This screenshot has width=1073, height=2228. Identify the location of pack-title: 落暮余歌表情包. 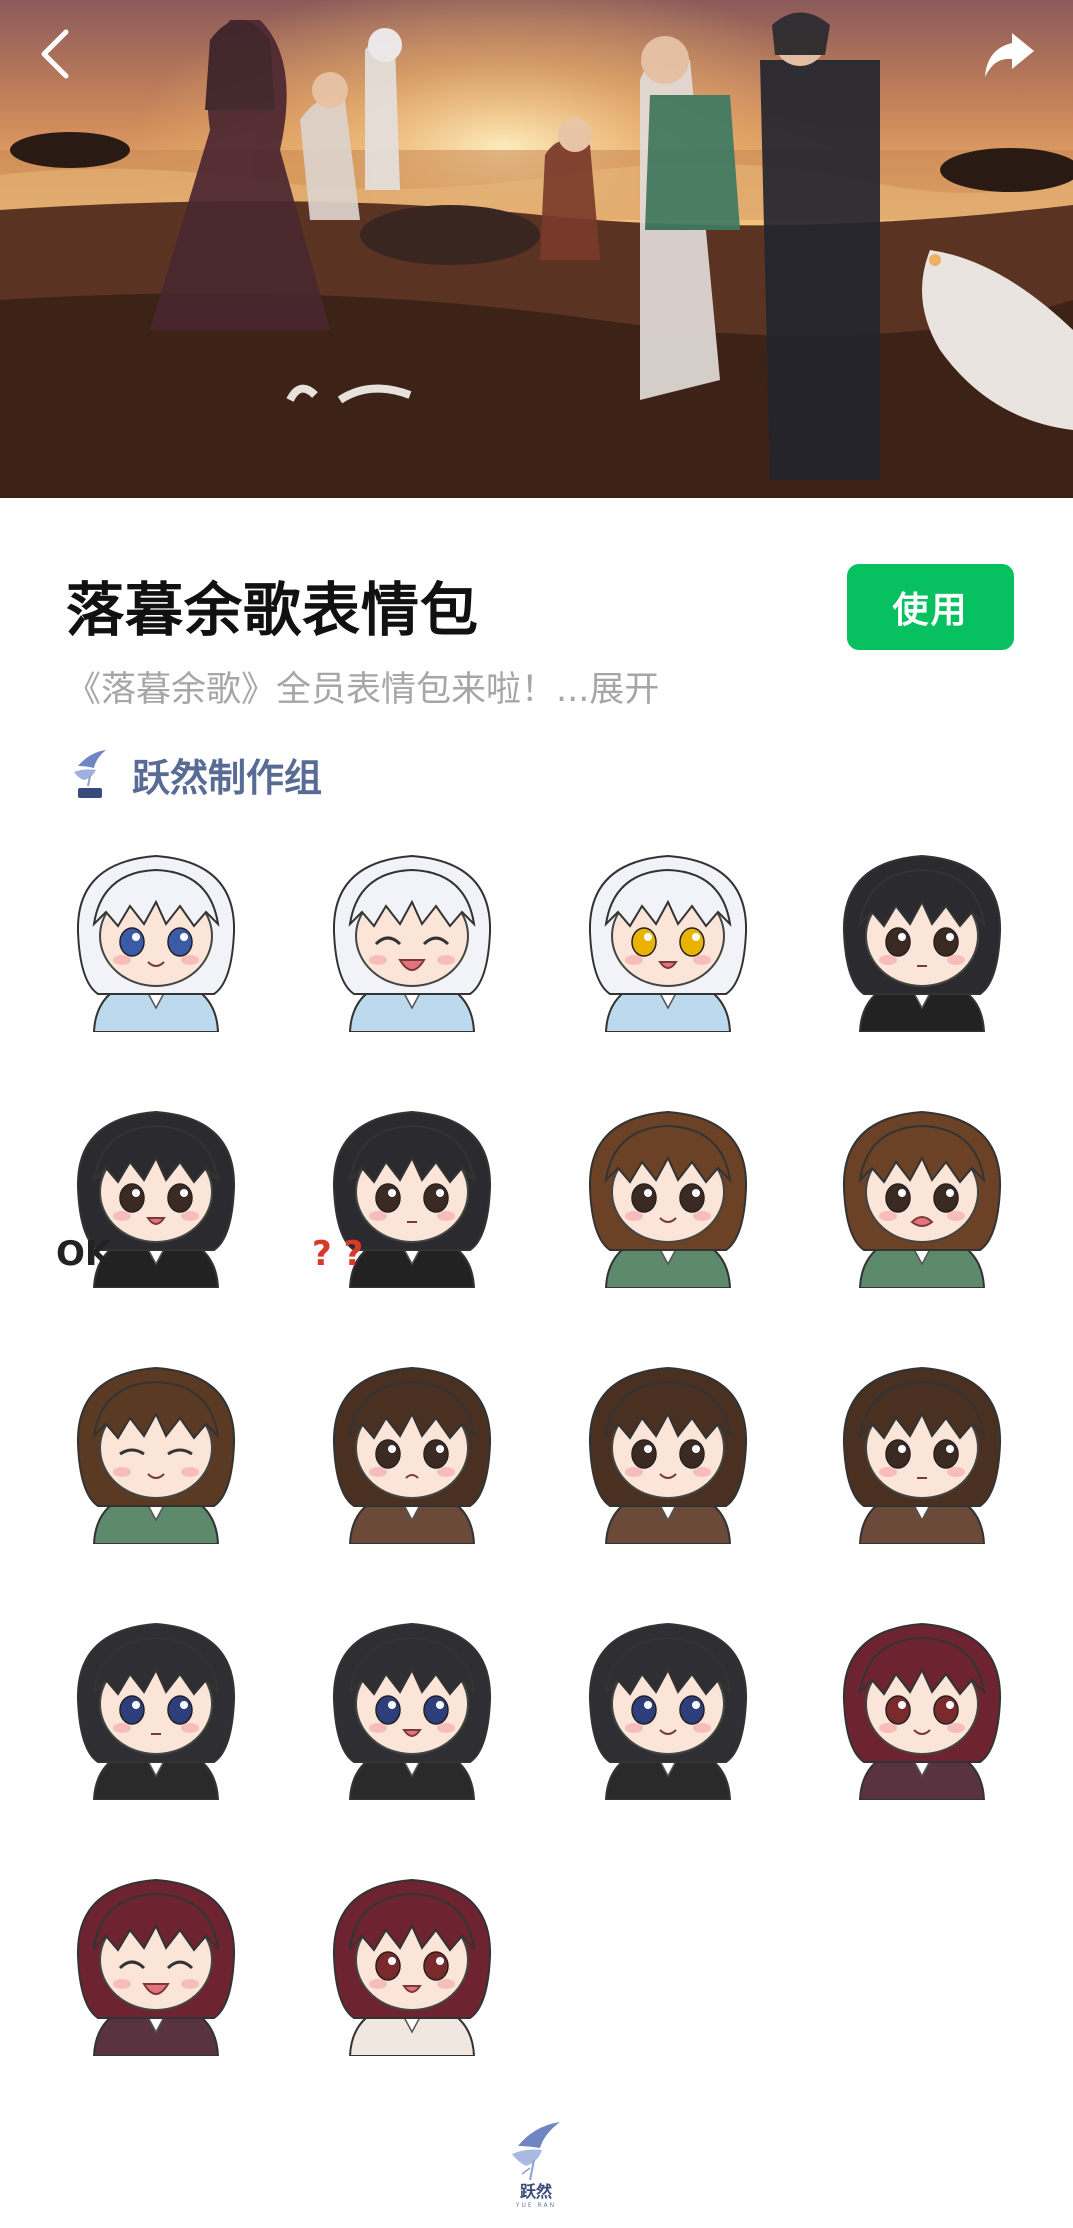
(273, 610).